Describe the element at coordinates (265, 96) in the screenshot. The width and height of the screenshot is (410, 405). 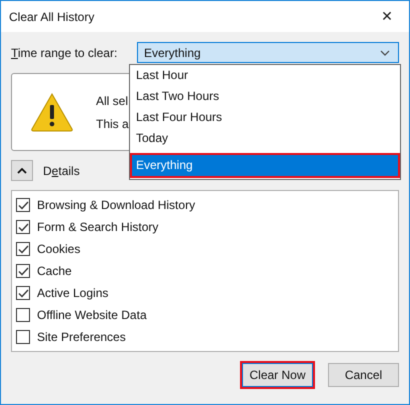
I see `dropdown-option: Last Two Hours` at that location.